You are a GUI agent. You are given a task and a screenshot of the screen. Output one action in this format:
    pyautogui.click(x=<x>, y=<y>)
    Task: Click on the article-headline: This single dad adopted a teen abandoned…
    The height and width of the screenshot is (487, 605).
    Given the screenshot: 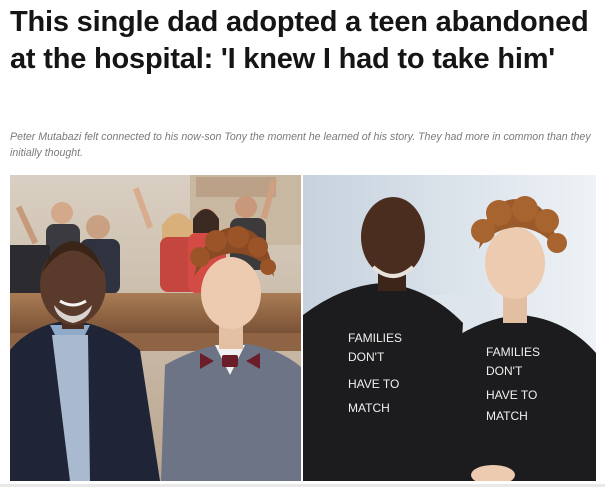 What is the action you would take?
    pyautogui.click(x=299, y=40)
    